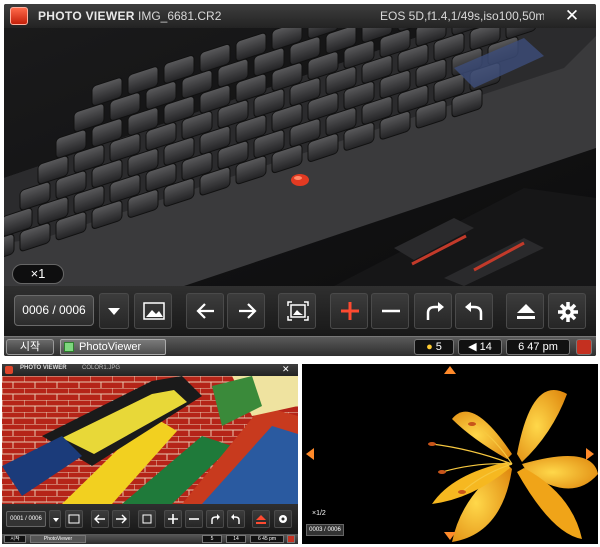  What do you see at coordinates (438, 347) in the screenshot?
I see `brightness-value: 5` at bounding box center [438, 347].